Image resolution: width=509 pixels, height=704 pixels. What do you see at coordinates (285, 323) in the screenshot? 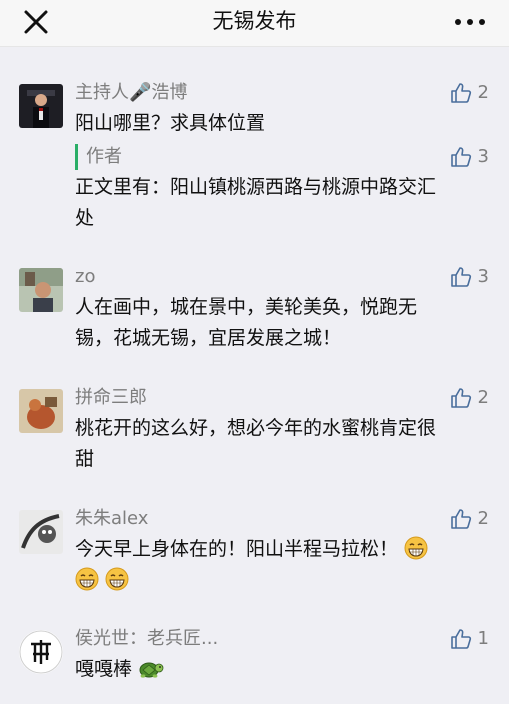
I see `comment-text: 人在画中，城在景中，美轮美奂，悦跑无 锡，花城无锡，宜居发展之城！` at bounding box center [285, 323].